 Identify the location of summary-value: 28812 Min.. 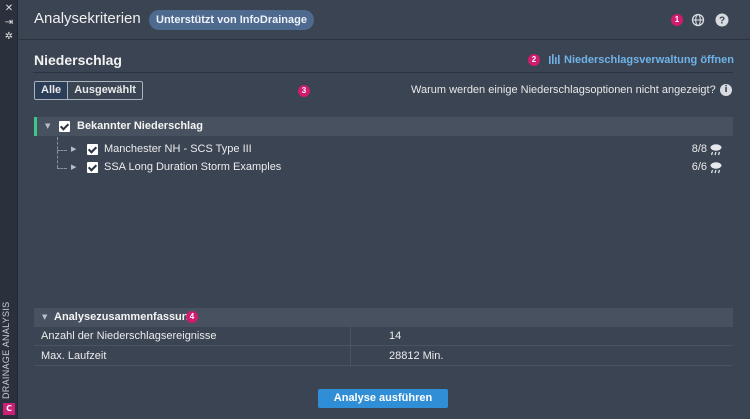
(416, 356).